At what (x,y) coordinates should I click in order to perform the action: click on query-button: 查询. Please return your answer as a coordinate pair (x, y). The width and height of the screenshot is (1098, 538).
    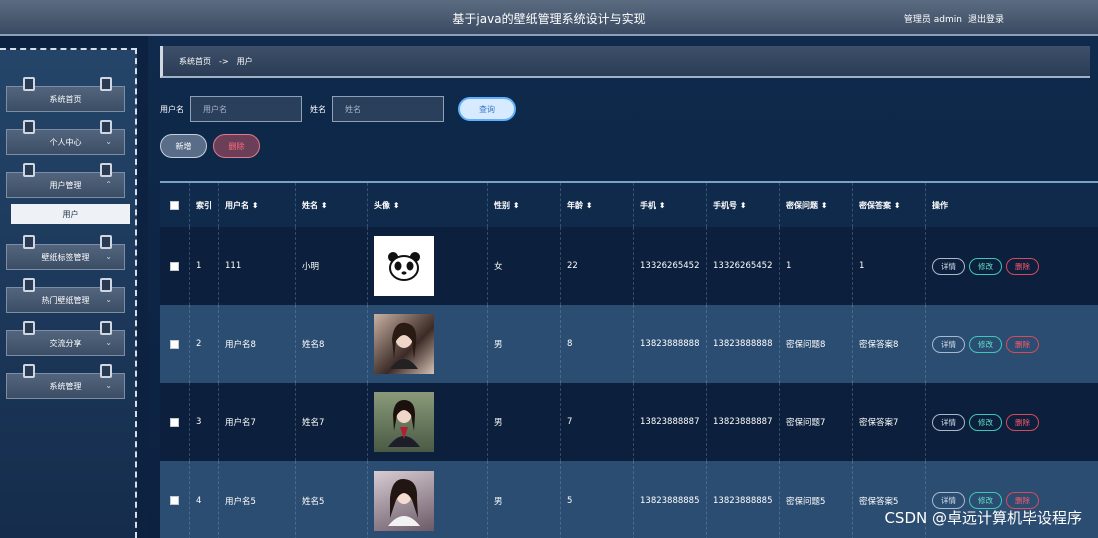
    Looking at the image, I should click on (487, 109).